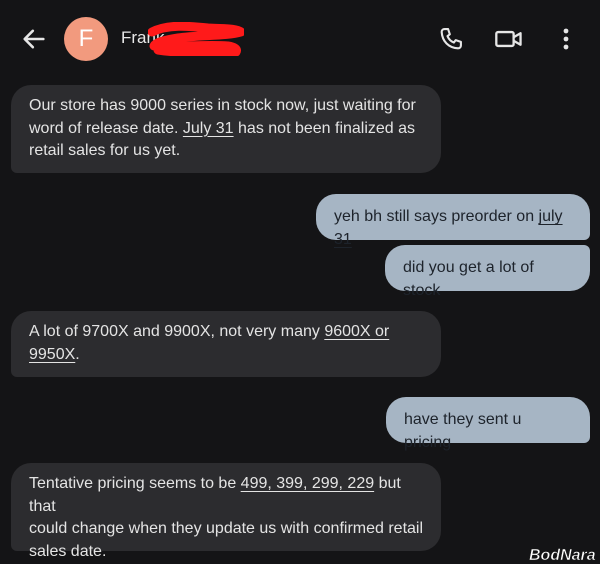 The height and width of the screenshot is (564, 600). Describe the element at coordinates (463, 431) in the screenshot. I see `message-text: have they sent u pricing` at that location.